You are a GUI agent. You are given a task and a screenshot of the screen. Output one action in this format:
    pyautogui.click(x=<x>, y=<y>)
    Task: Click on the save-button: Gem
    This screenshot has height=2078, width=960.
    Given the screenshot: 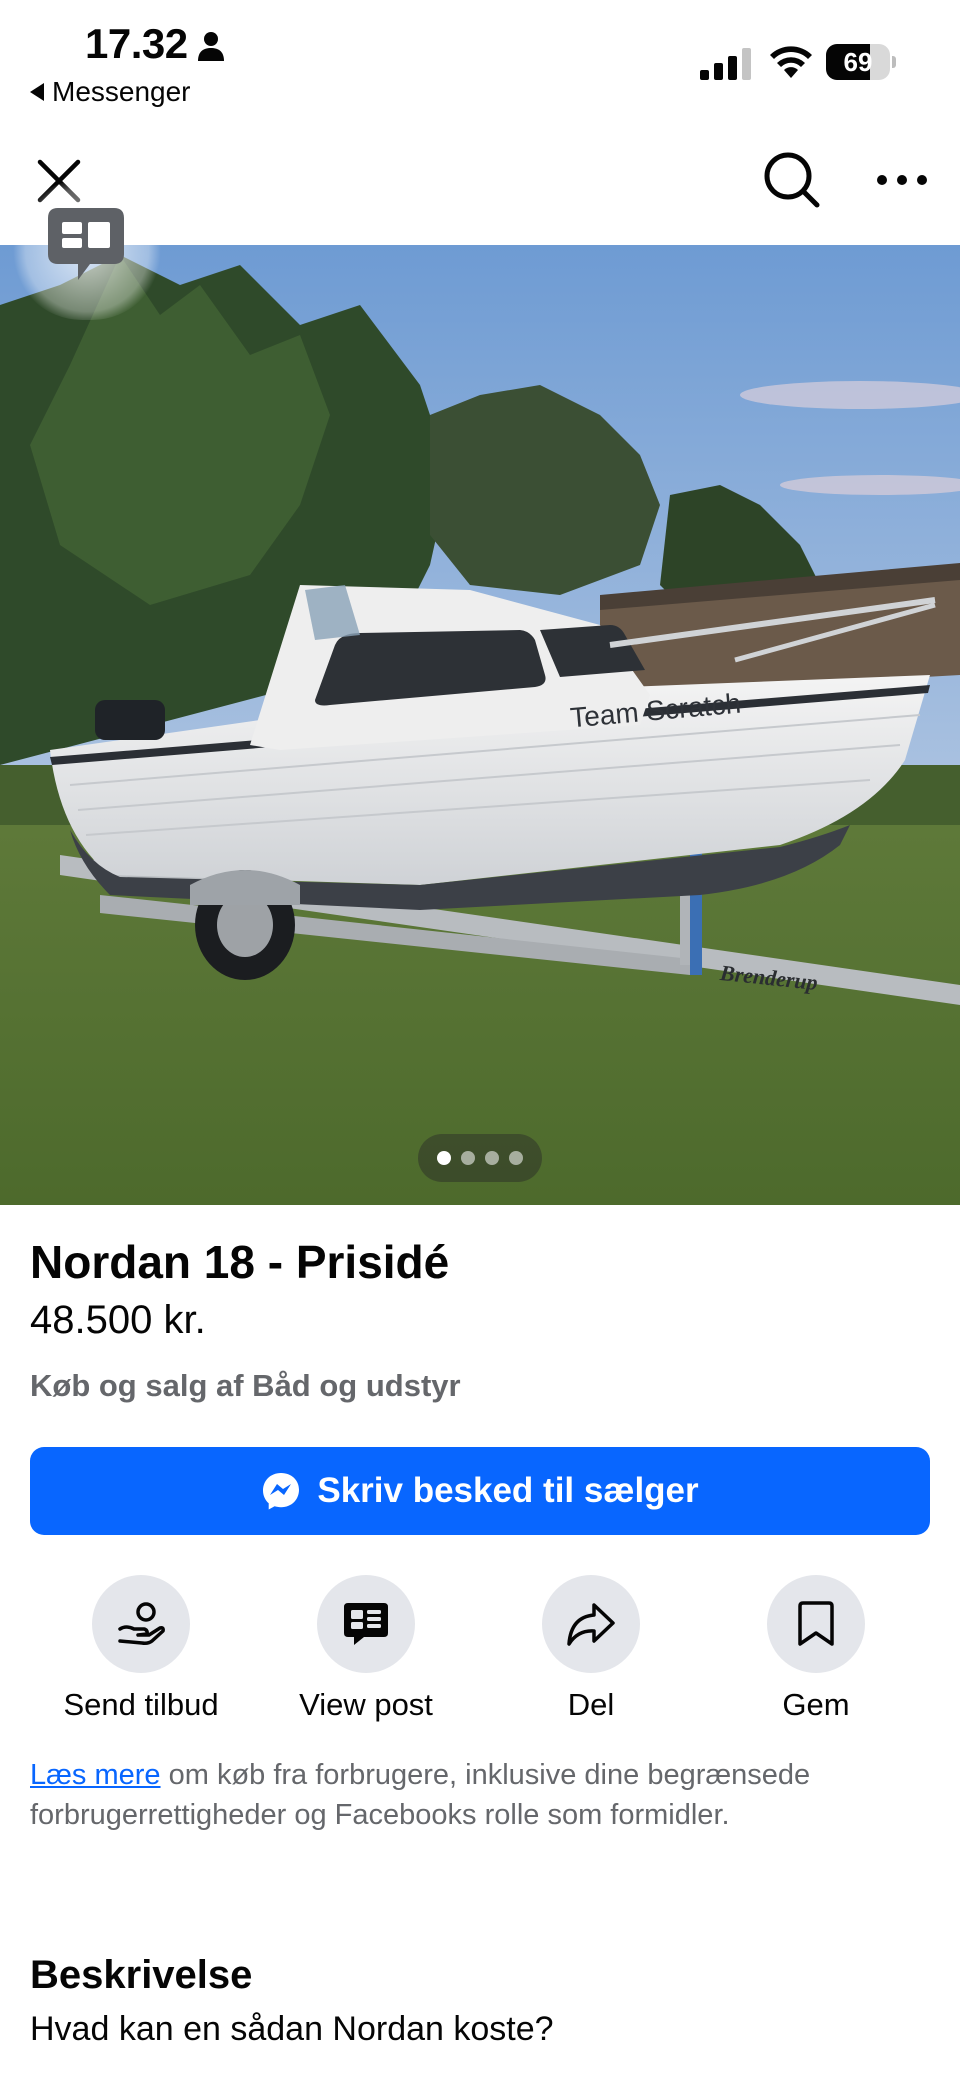 What is the action you would take?
    pyautogui.click(x=816, y=1649)
    